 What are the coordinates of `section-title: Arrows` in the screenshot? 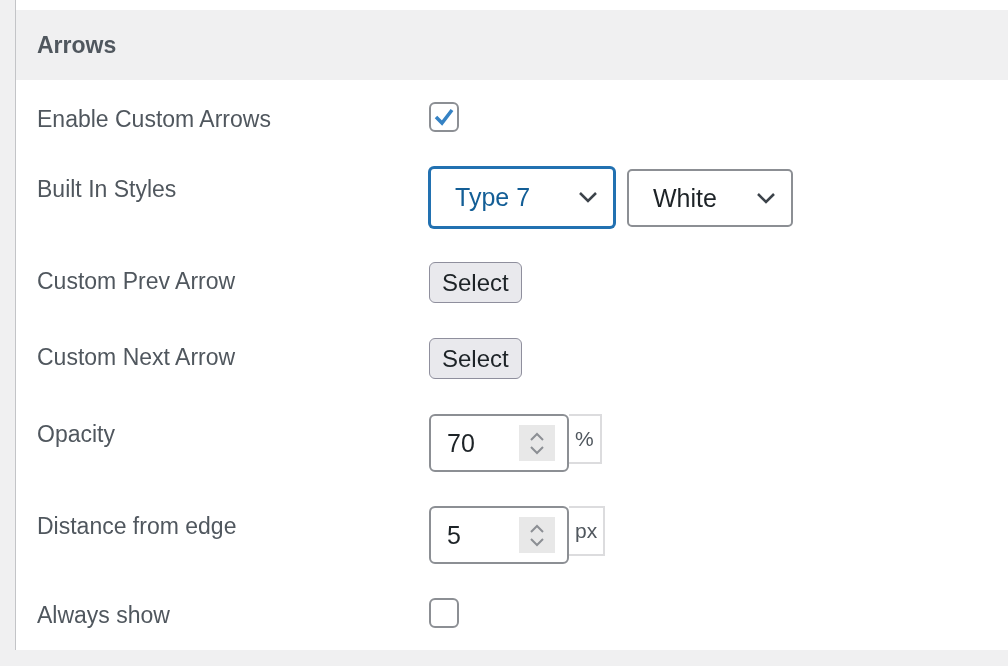 It's located at (77, 45).